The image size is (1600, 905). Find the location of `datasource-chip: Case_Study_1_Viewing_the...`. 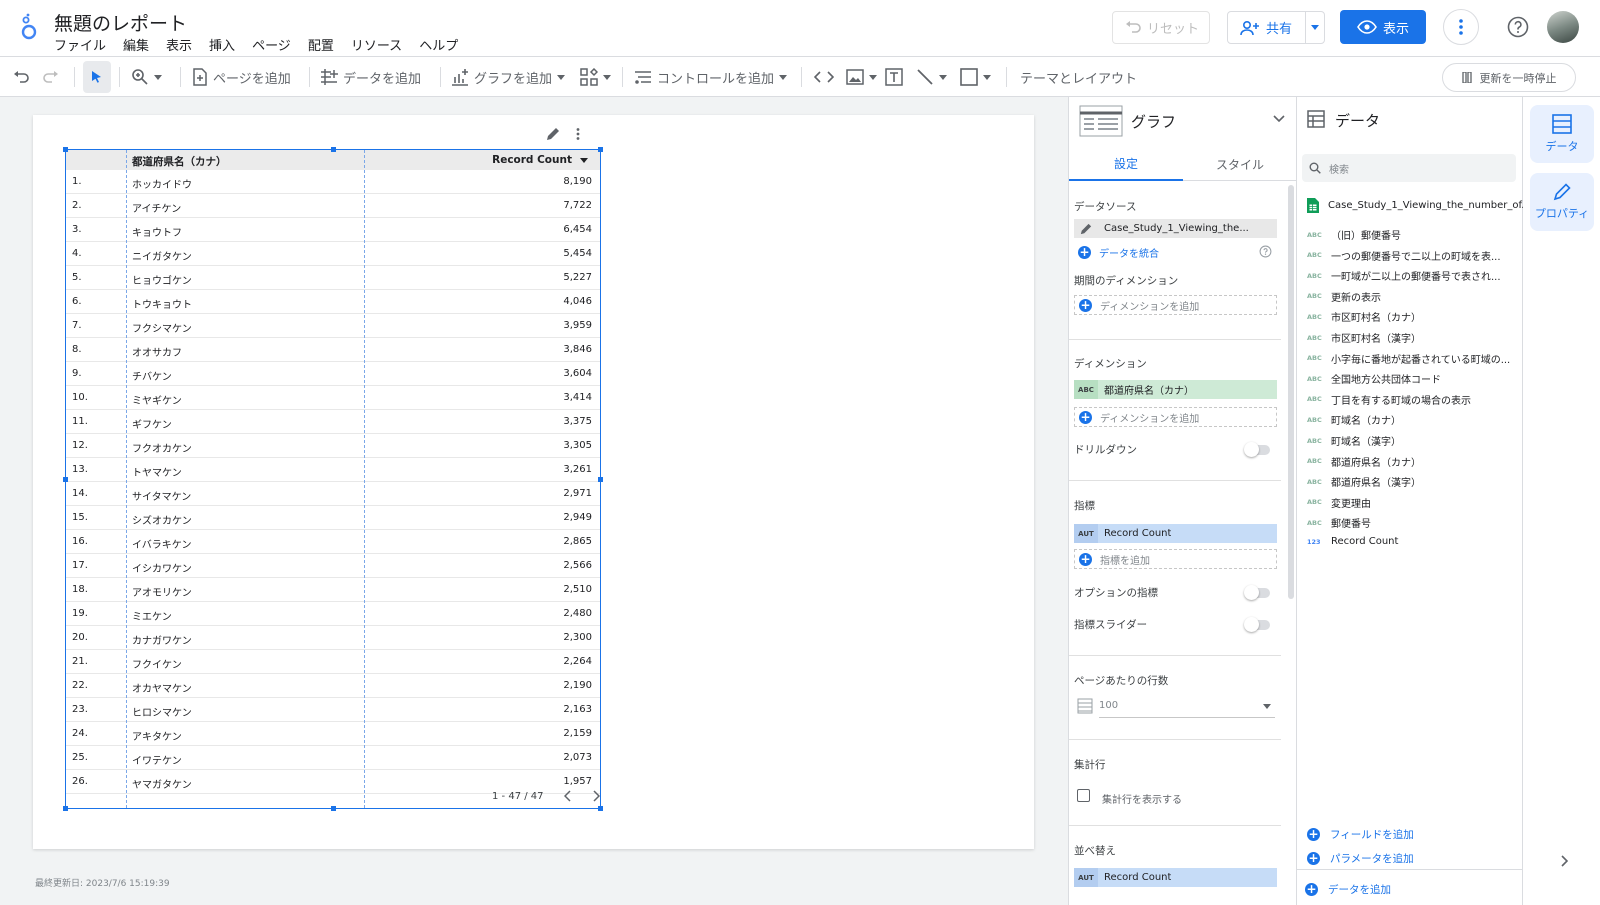

datasource-chip: Case_Study_1_Viewing_the... is located at coordinates (1175, 228).